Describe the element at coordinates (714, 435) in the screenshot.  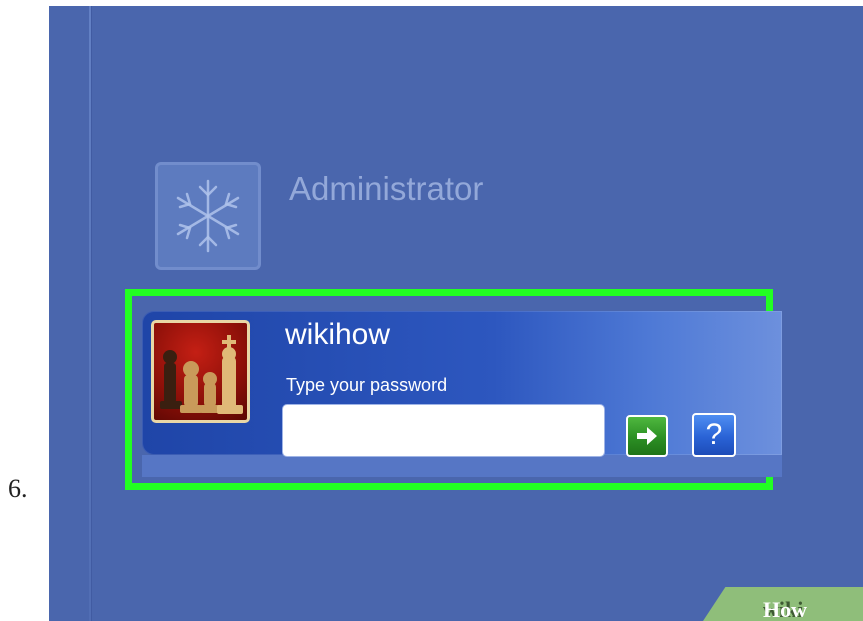
I see `help-button: ?` at that location.